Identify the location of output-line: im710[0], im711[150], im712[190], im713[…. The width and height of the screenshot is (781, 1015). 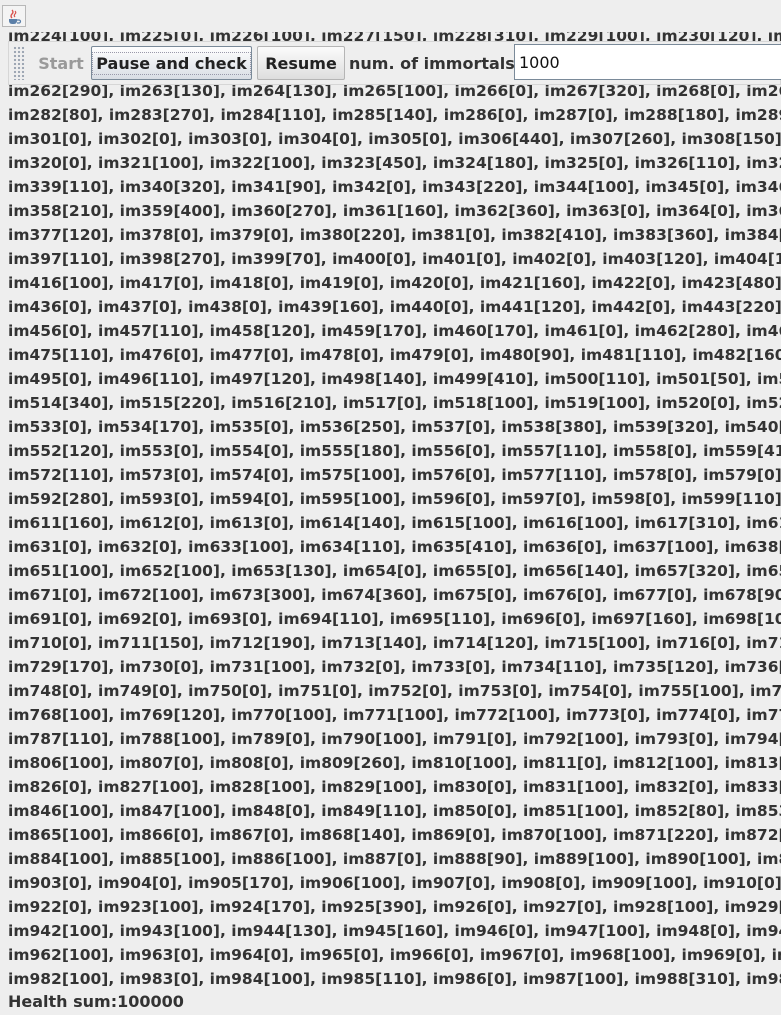
(394, 643).